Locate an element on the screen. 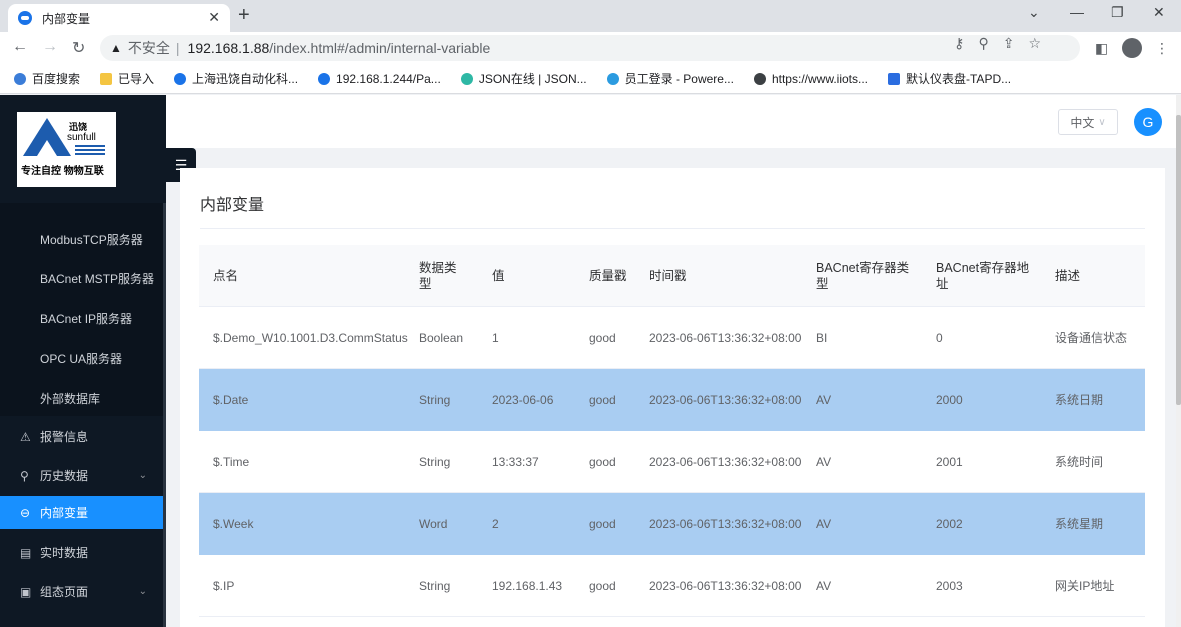 The height and width of the screenshot is (627, 1181). user-avatar-icon: G is located at coordinates (1148, 122).